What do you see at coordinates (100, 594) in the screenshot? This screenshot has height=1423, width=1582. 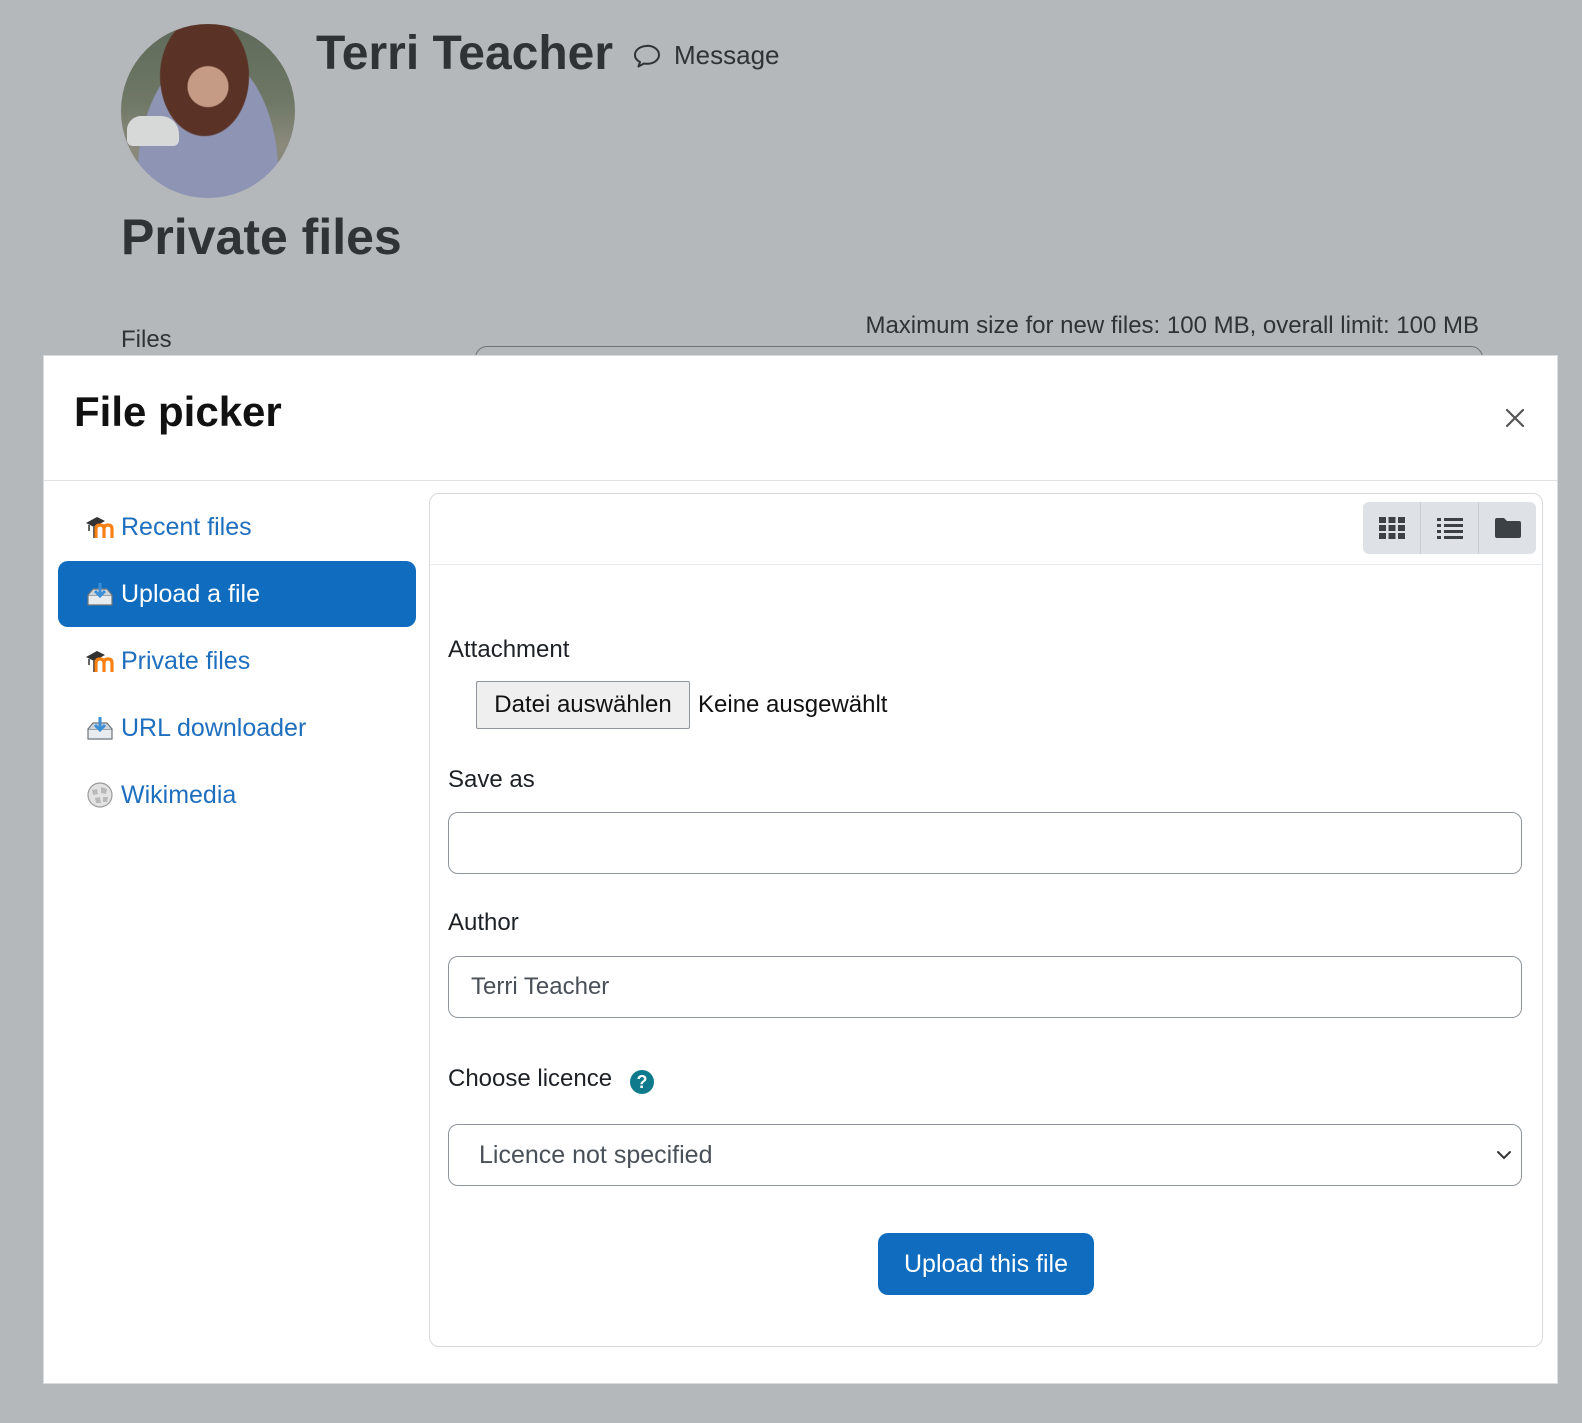 I see `upload-icon` at bounding box center [100, 594].